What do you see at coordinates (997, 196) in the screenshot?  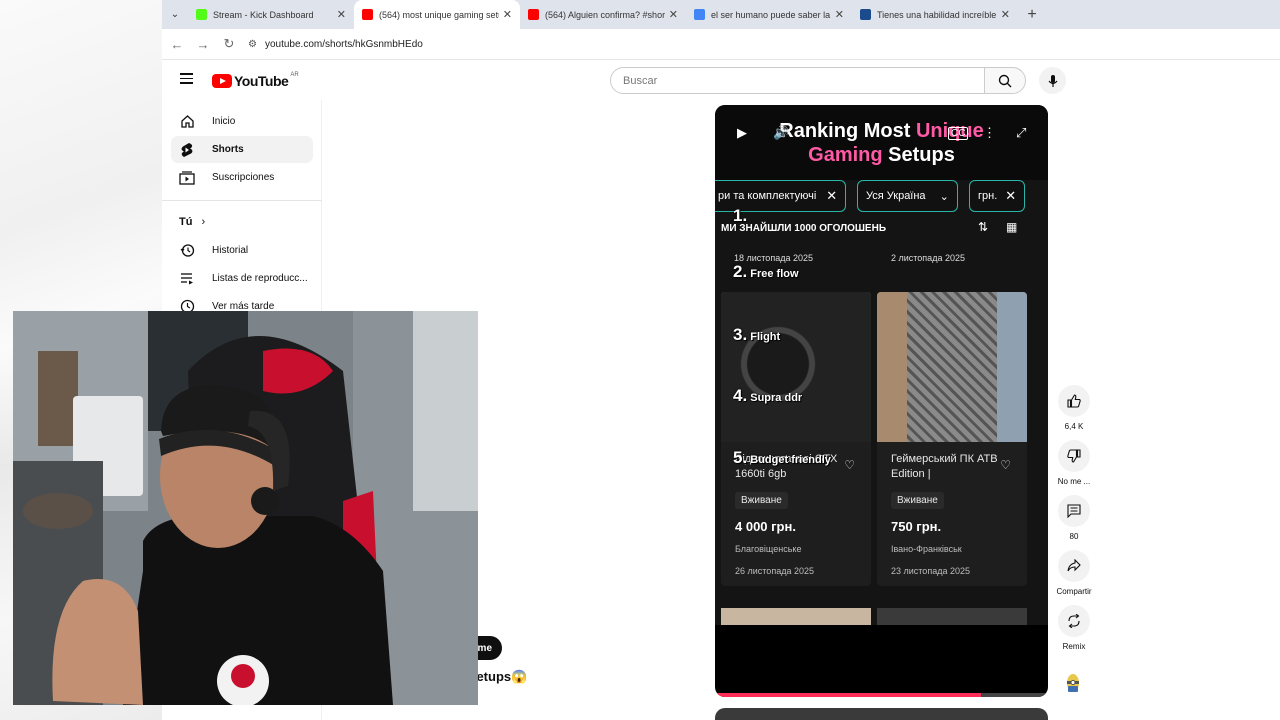 I see `filter-chip-currency: грн. ✕` at bounding box center [997, 196].